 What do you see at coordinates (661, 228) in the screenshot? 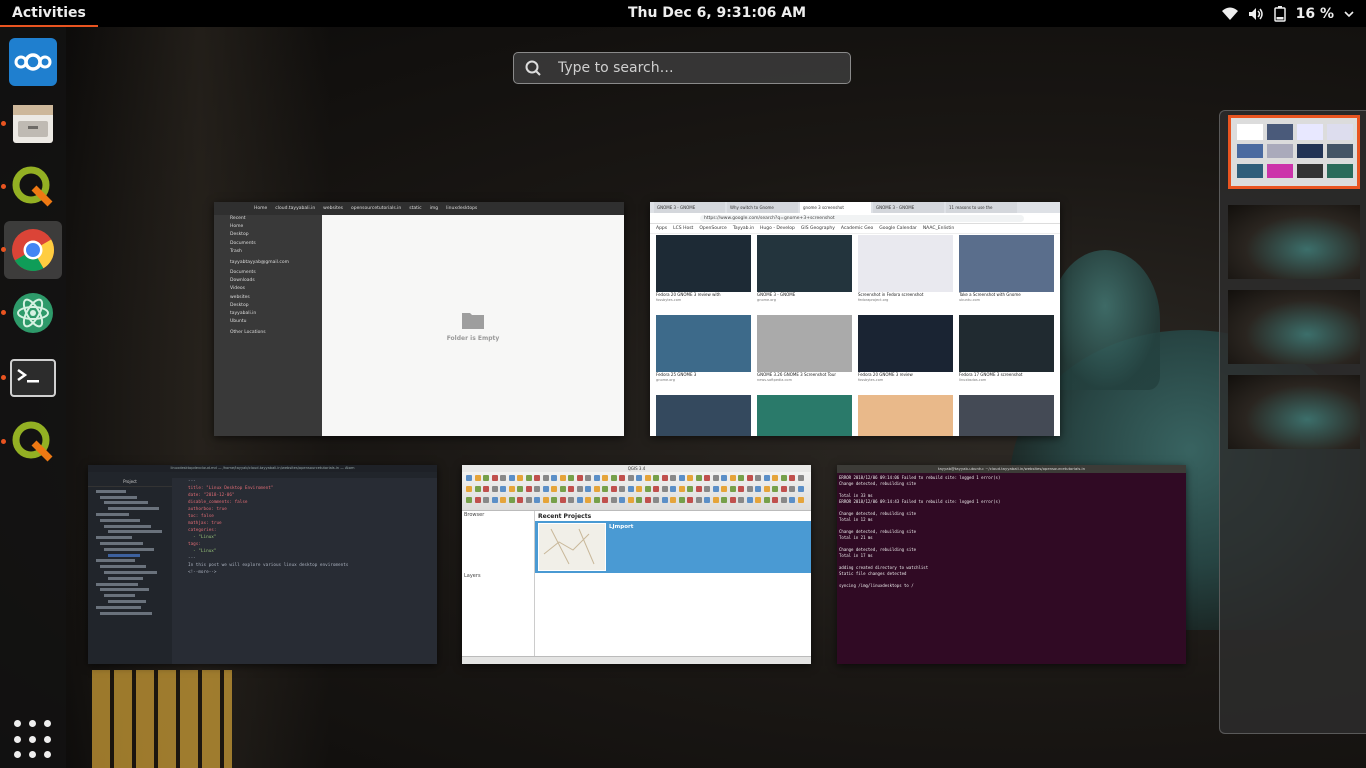
I see `bookmark-item: Apps` at bounding box center [661, 228].